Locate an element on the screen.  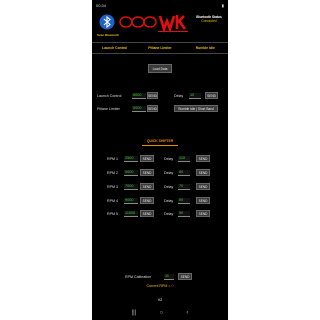
back-icon: ‹ is located at coordinates (187, 313).